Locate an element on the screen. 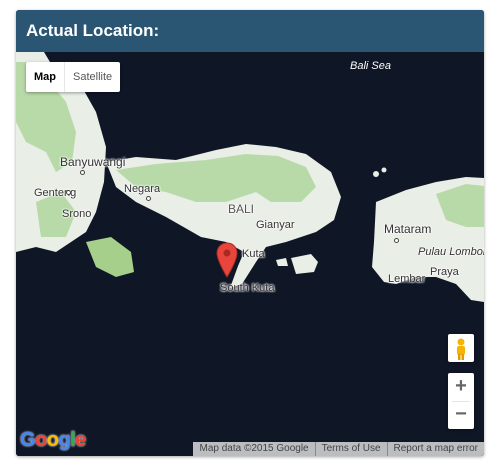 The width and height of the screenshot is (500, 468). label-kuta: Kuta is located at coordinates (253, 254).